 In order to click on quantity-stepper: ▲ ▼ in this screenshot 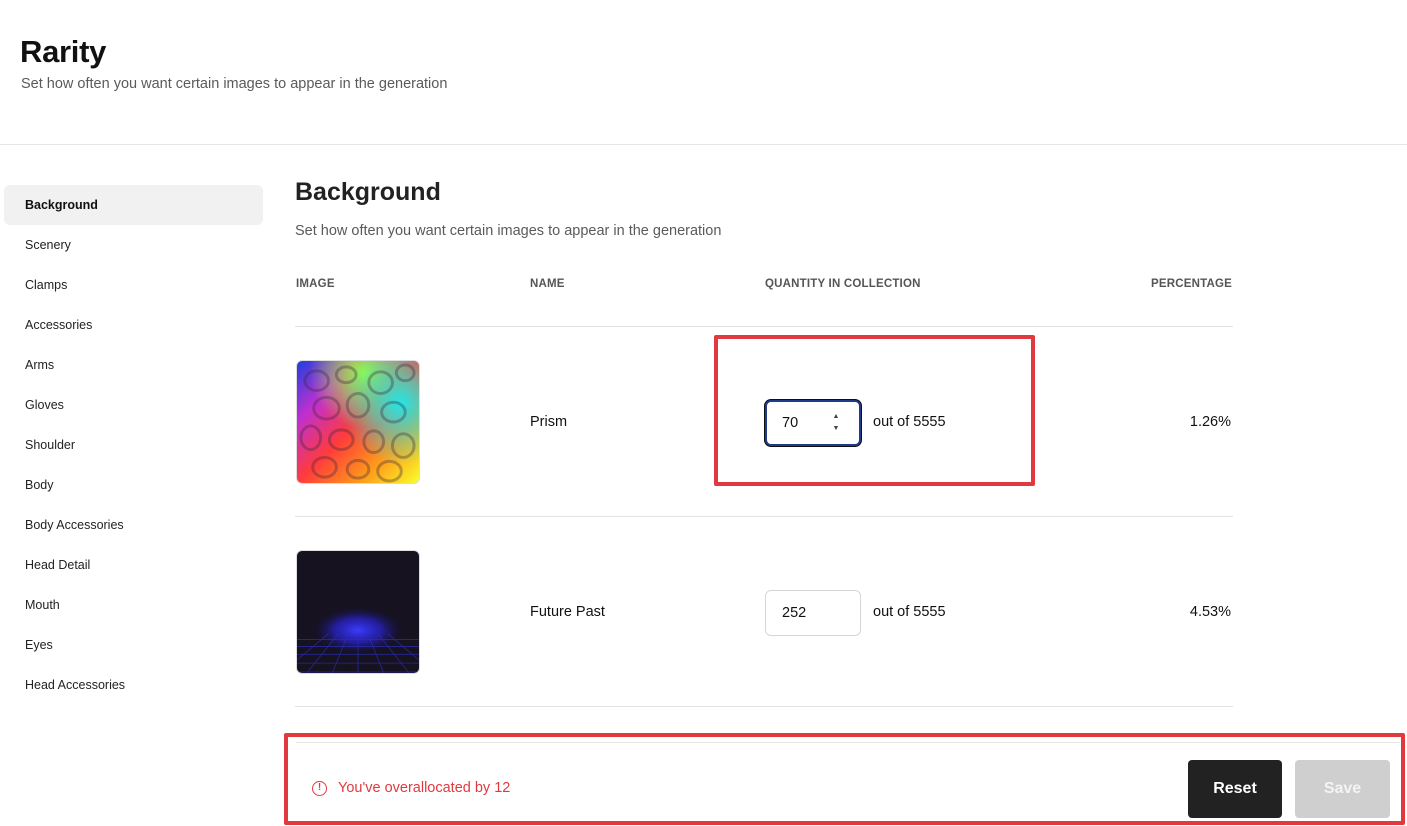, I will do `click(836, 423)`.